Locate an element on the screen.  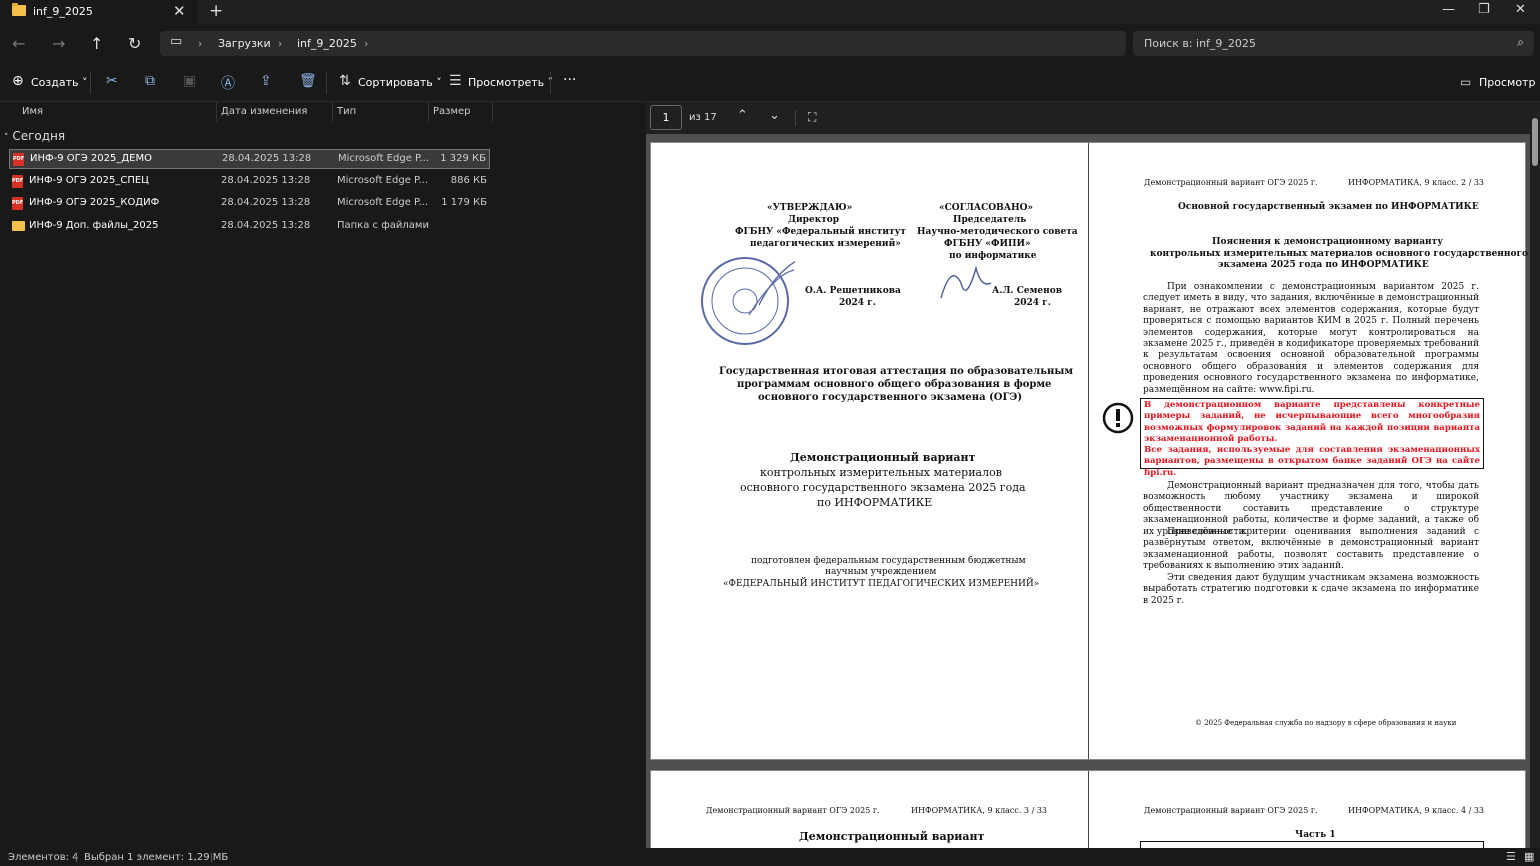
pdf-text: Часть 1 is located at coordinates (1315, 835).